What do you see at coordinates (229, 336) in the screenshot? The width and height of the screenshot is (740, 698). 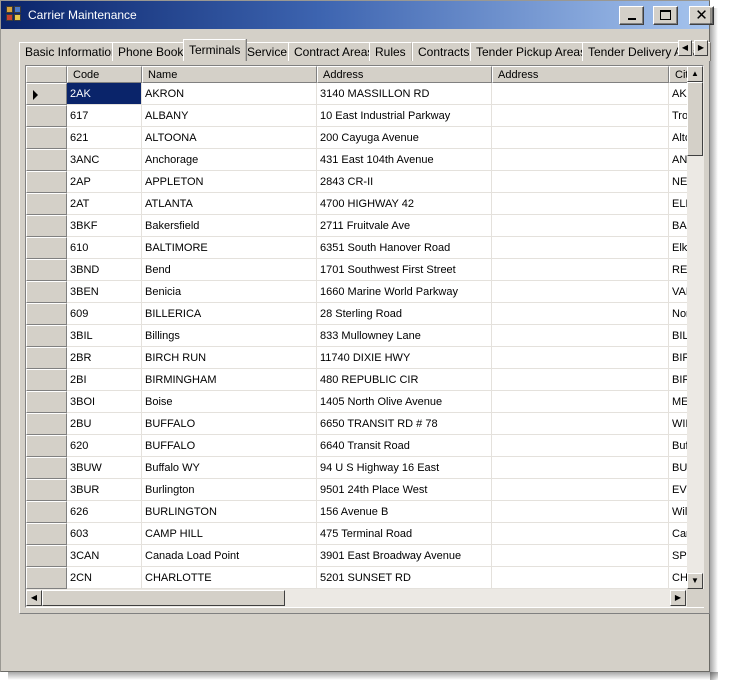 I see `cell-name: Billings` at bounding box center [229, 336].